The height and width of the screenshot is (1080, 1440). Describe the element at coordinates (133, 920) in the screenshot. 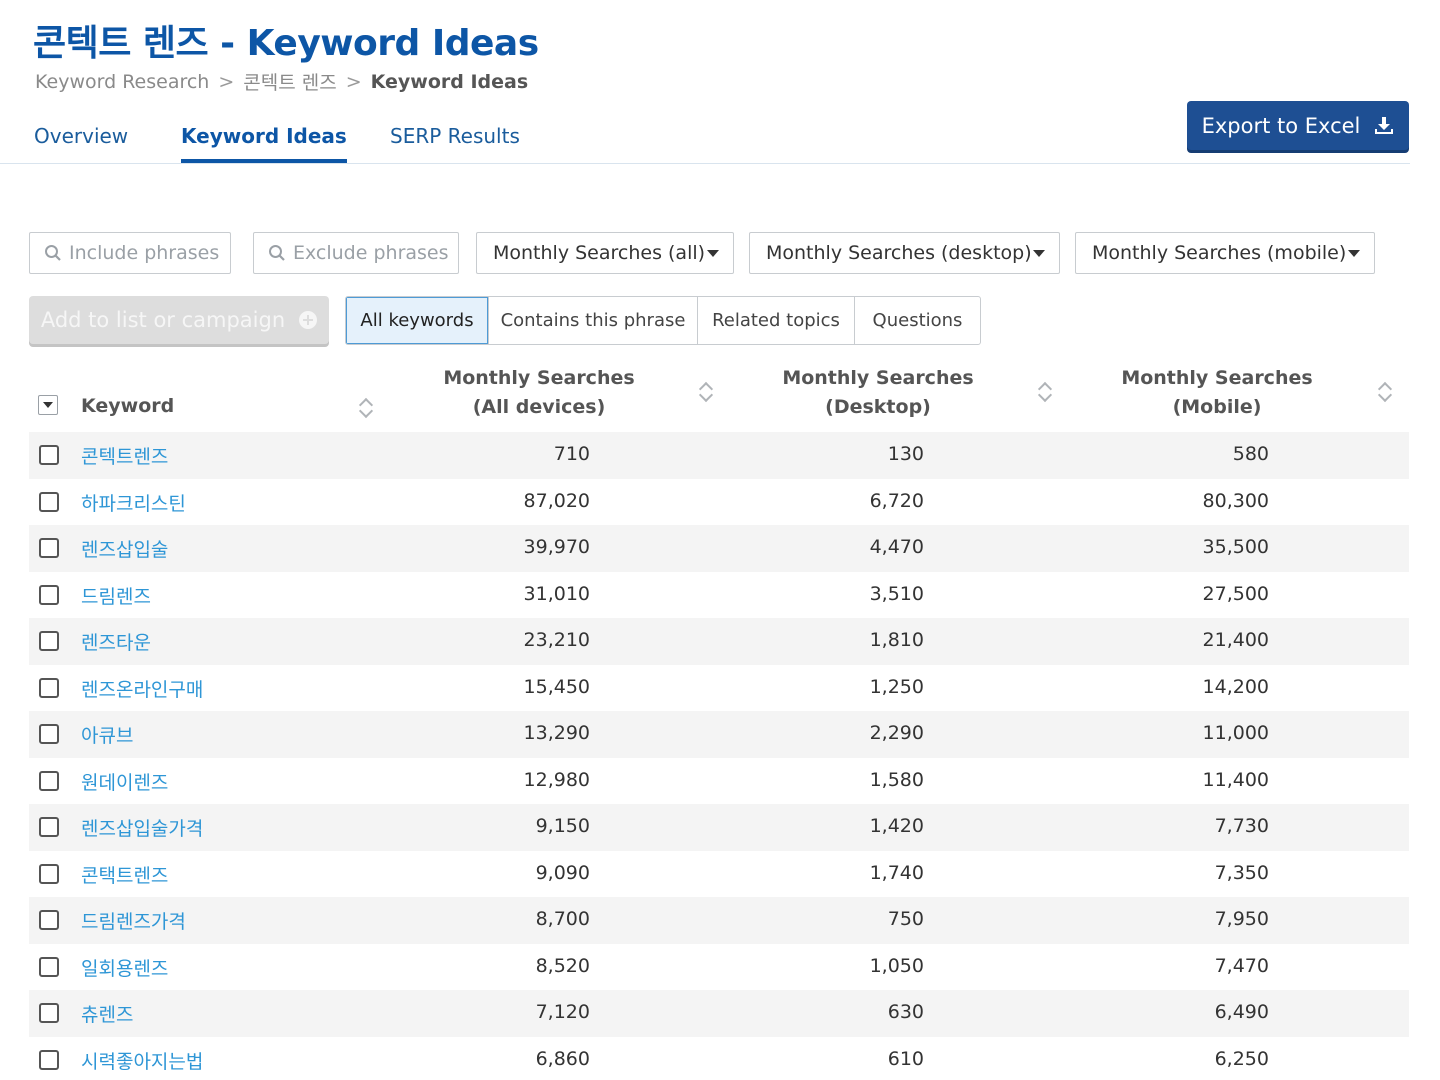

I see `keyword-link: 드림렌즈가격` at that location.